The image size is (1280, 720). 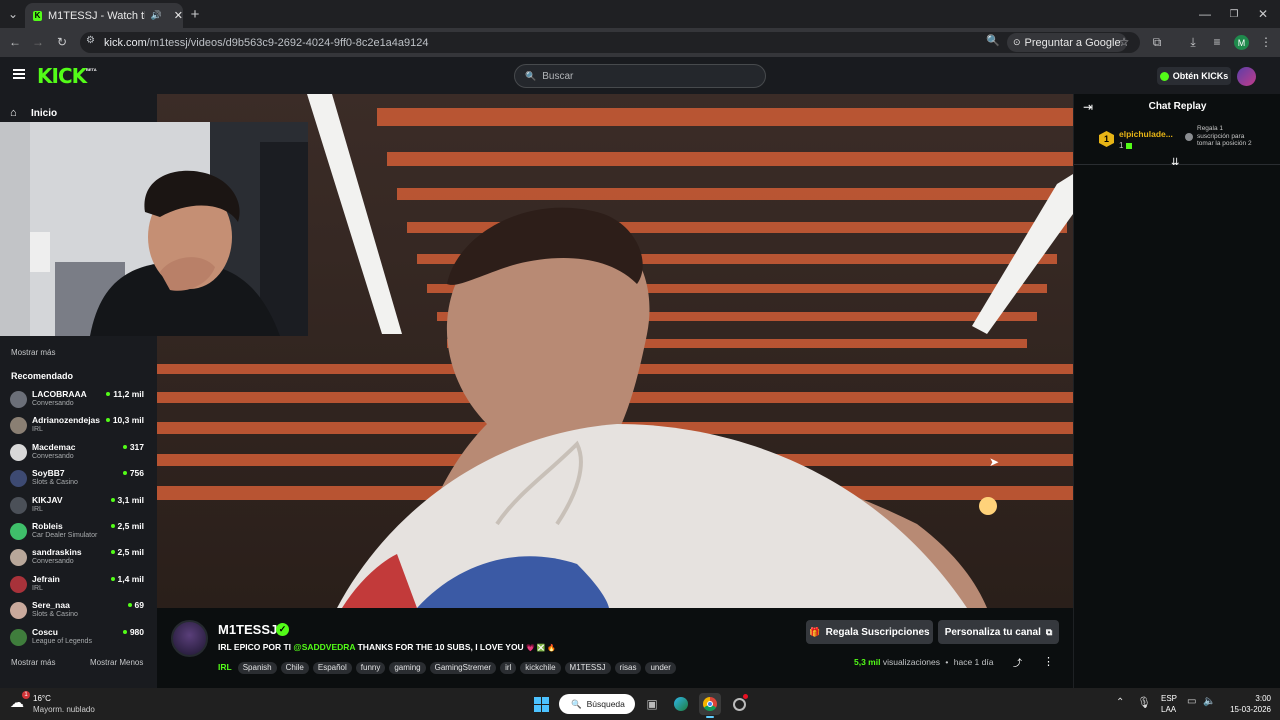 What do you see at coordinates (869, 632) in the screenshot?
I see `gift-subs-button: 🎁 Regala Suscripciones` at bounding box center [869, 632].